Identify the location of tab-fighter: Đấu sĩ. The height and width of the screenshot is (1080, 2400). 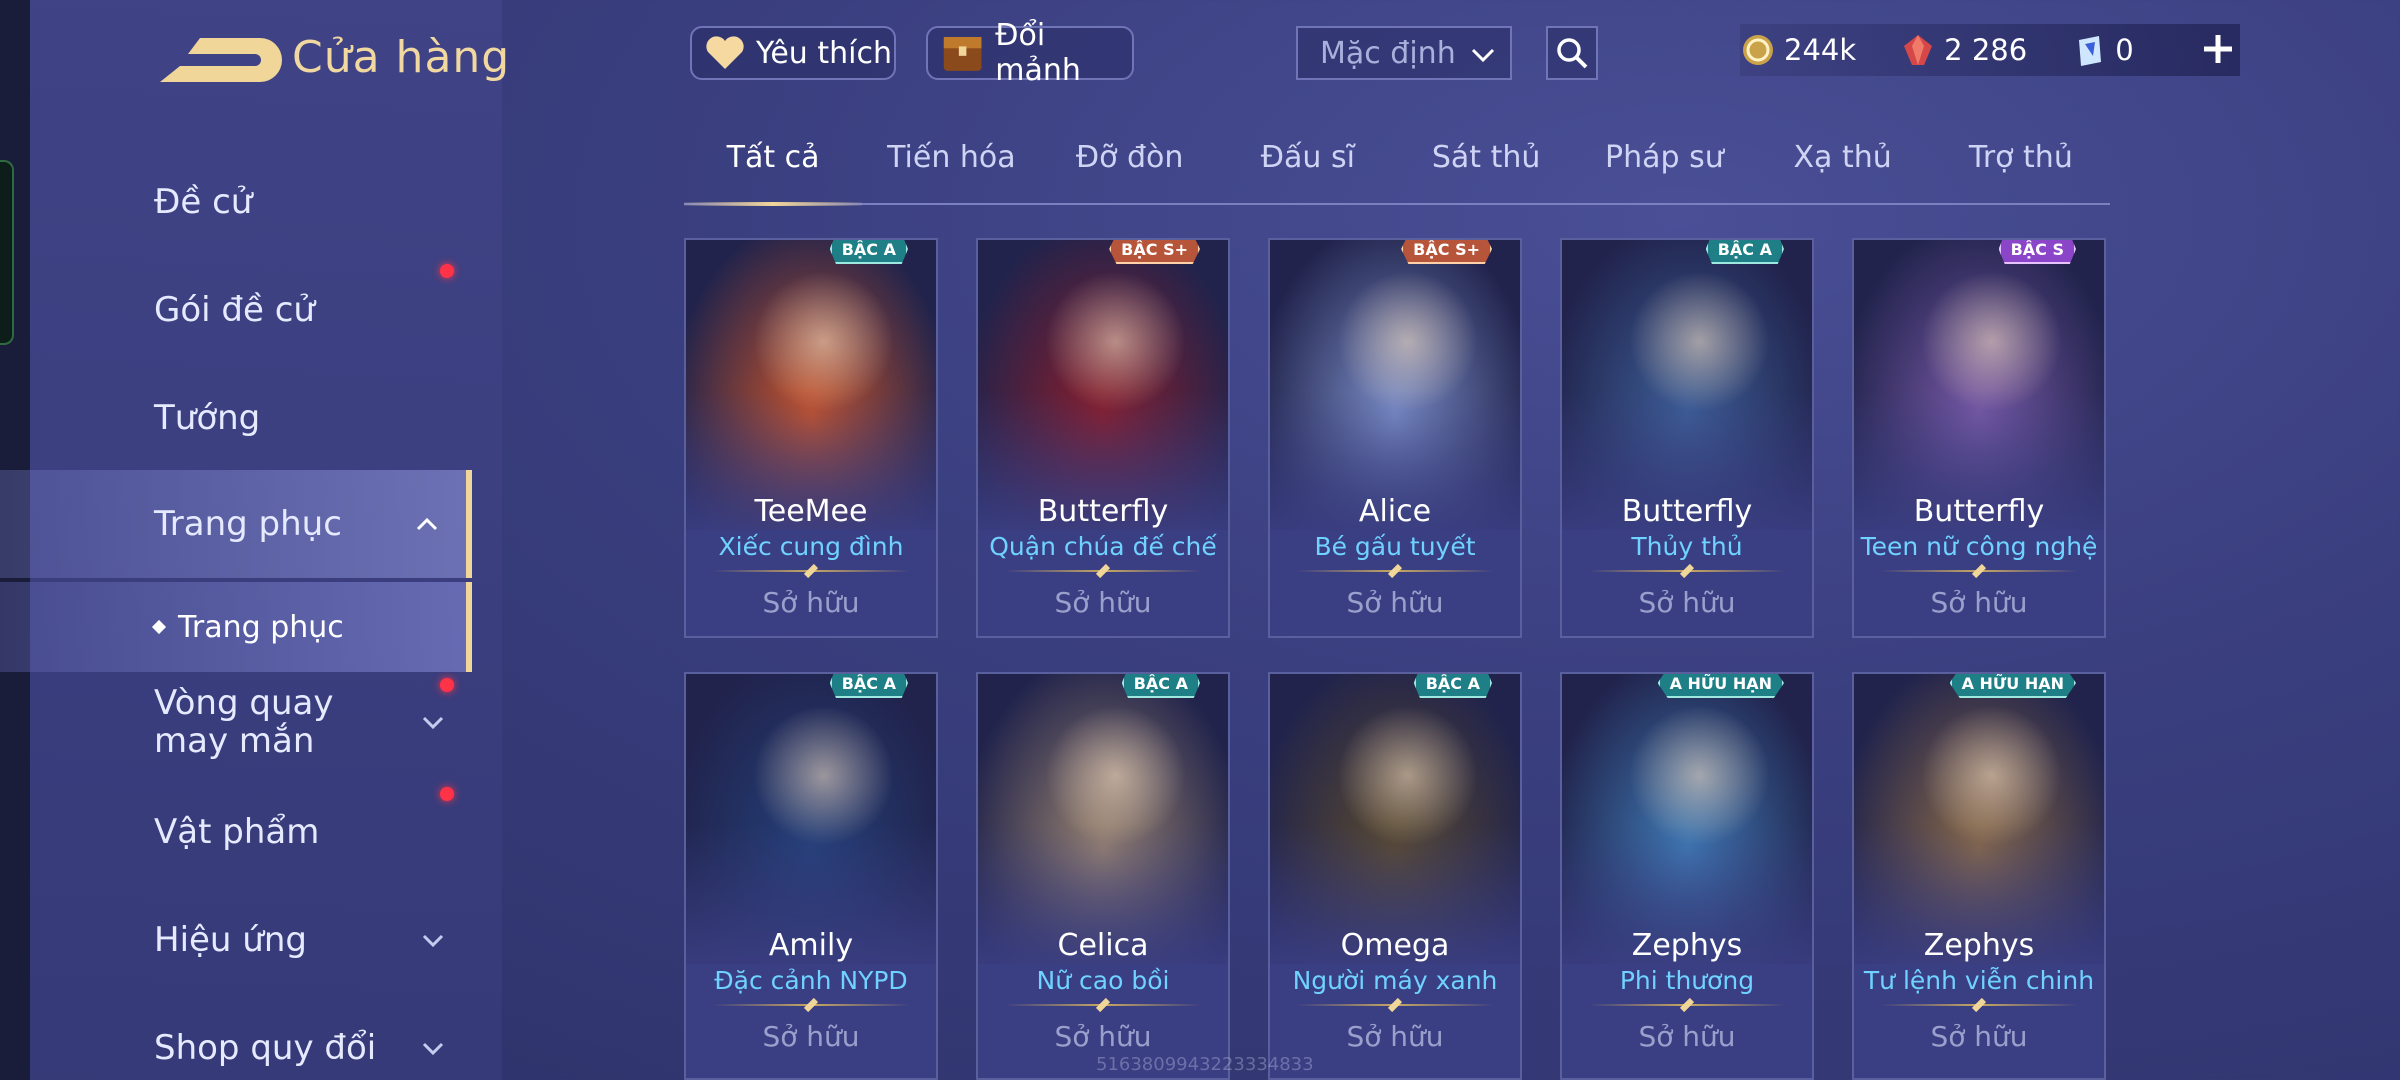
(1308, 171).